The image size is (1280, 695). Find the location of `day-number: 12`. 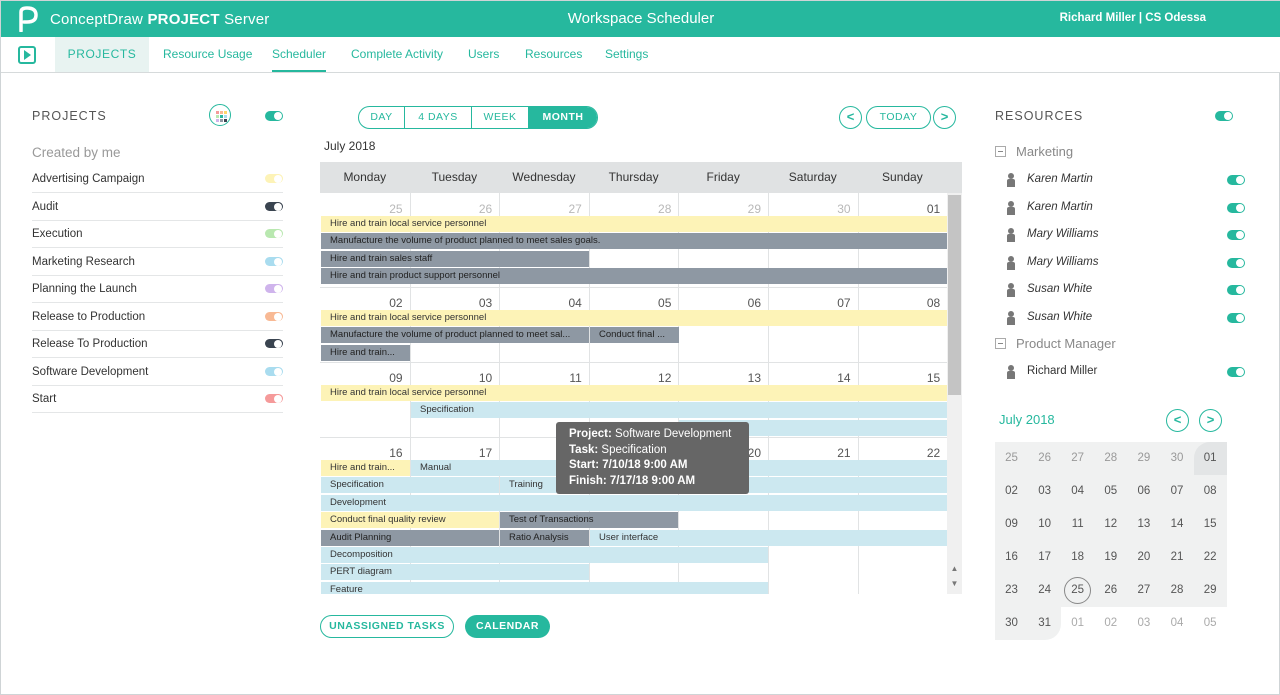

day-number: 12 is located at coordinates (631, 378).